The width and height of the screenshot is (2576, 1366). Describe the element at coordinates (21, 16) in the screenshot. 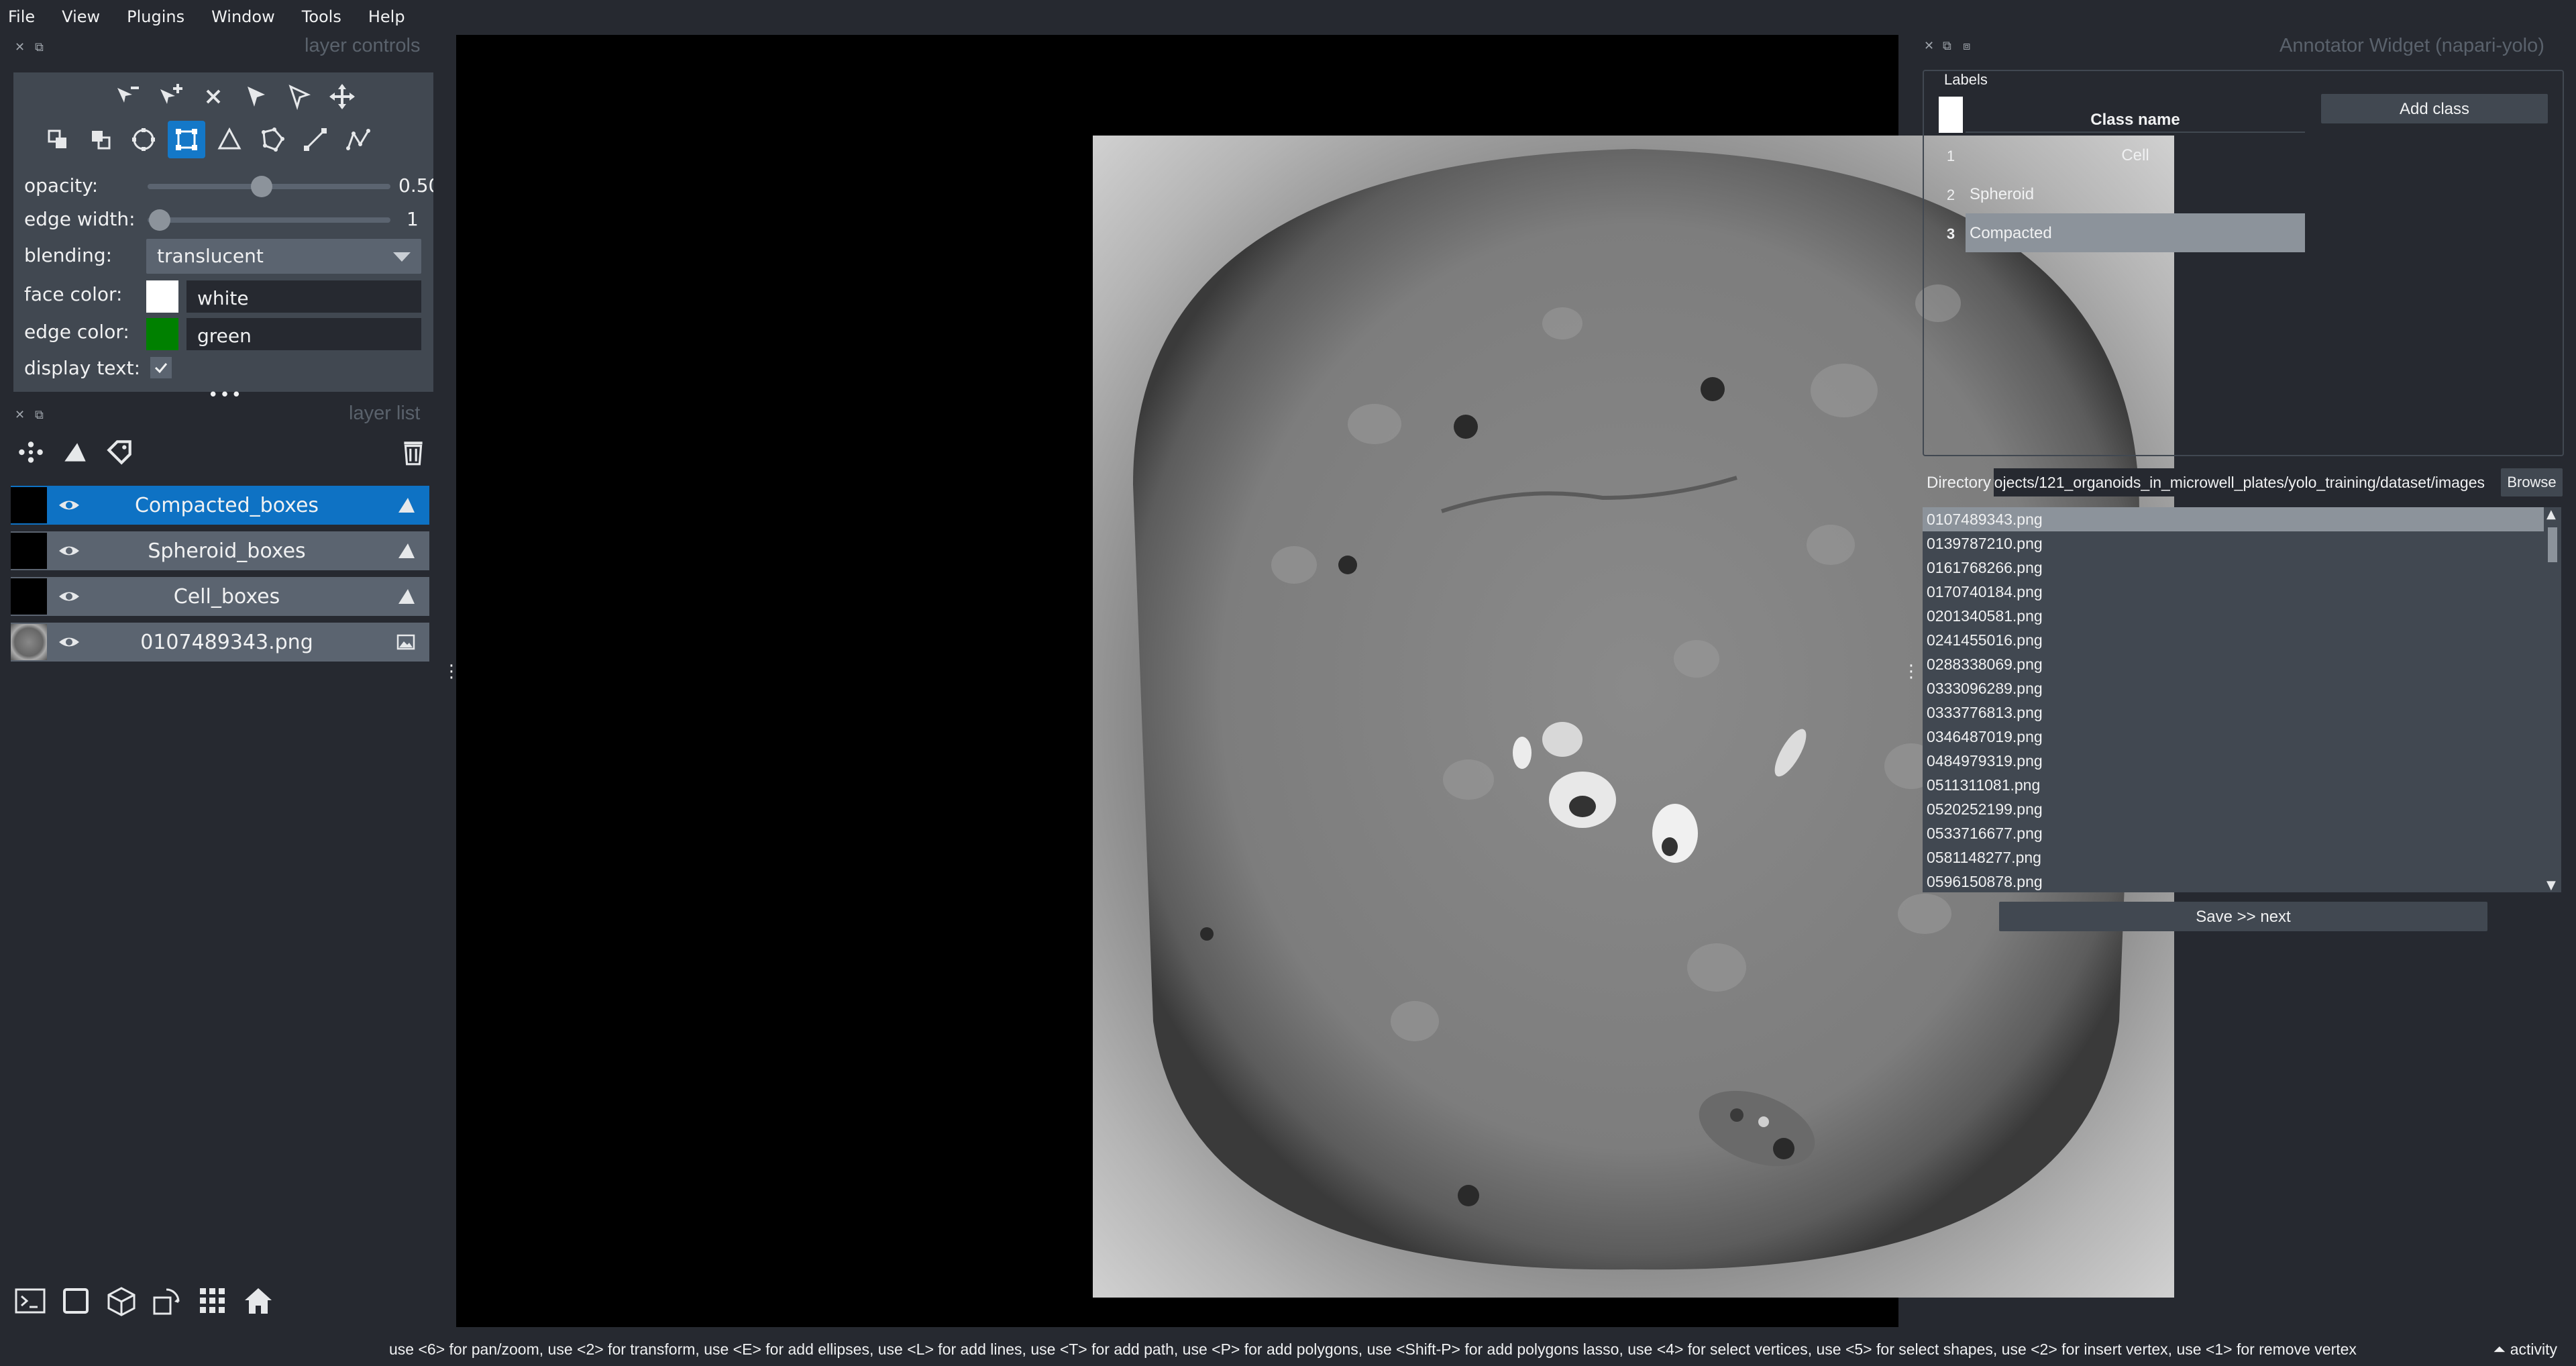

I see `menu-file: File` at that location.